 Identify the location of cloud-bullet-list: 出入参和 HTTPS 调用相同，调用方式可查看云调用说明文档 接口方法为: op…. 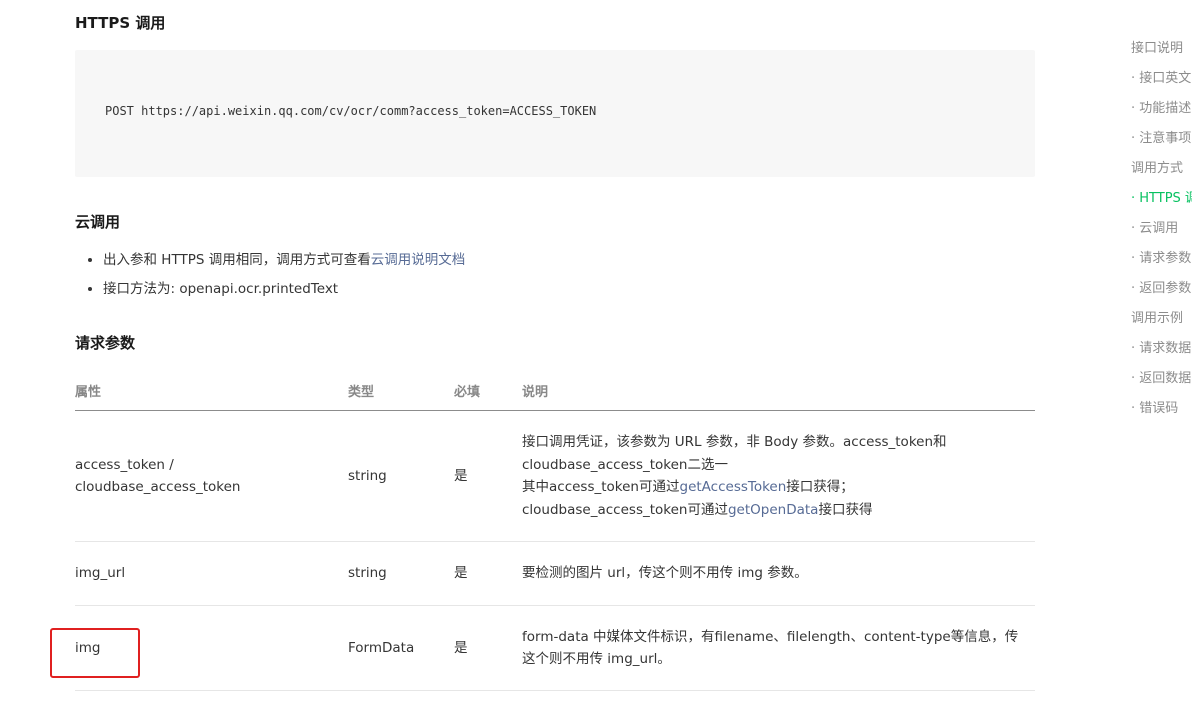
(270, 275).